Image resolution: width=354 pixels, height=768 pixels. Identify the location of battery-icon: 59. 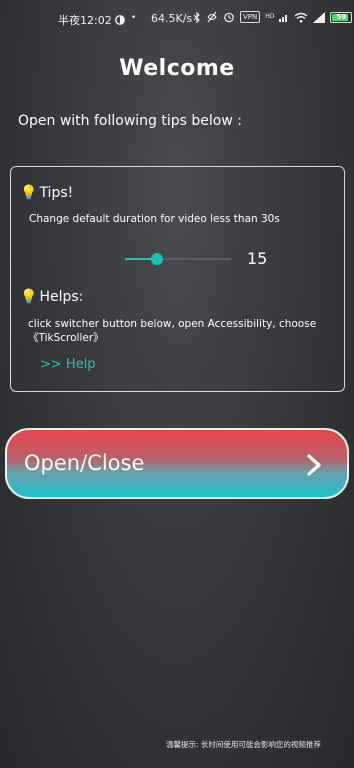
(341, 17).